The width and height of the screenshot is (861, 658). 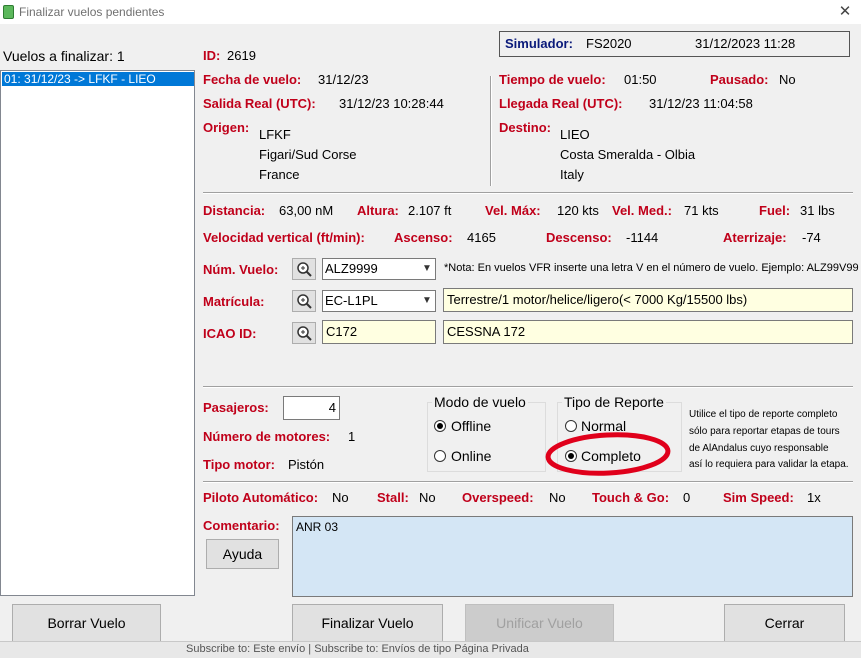 What do you see at coordinates (814, 497) in the screenshot?
I see `simspeed-value: 1x` at bounding box center [814, 497].